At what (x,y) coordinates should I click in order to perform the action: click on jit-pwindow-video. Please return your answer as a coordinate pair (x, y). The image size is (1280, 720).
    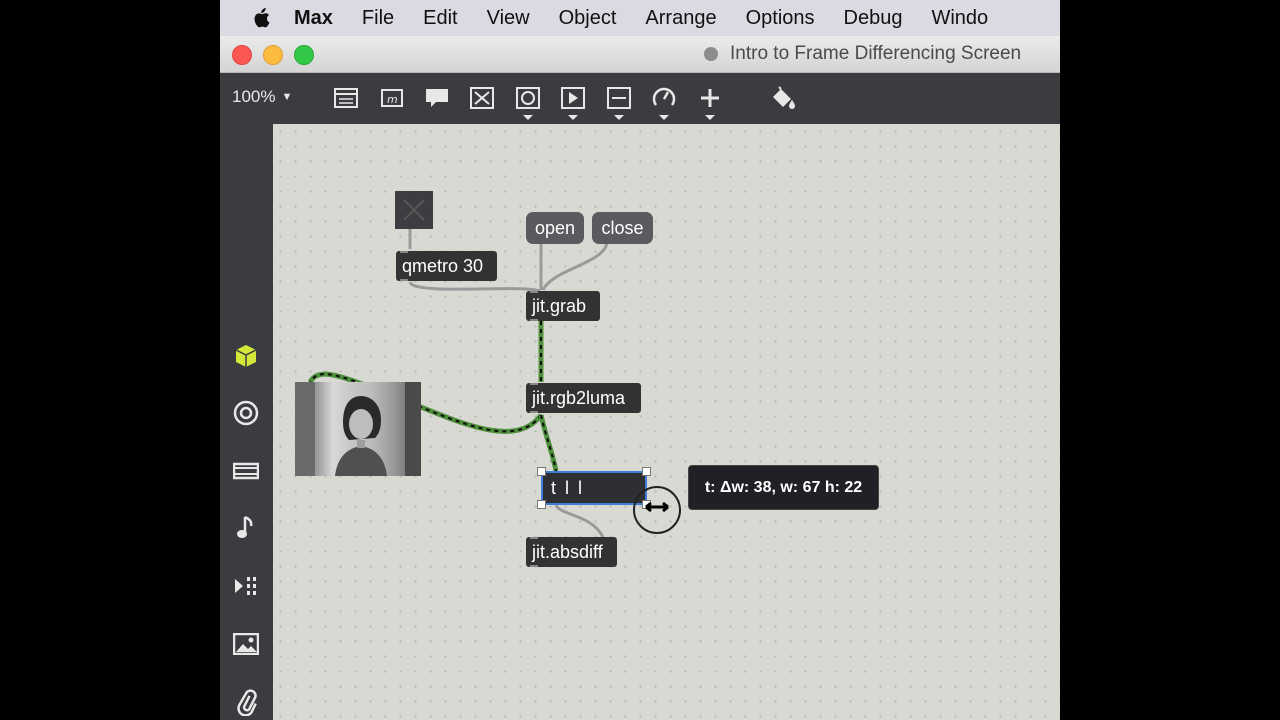
    Looking at the image, I should click on (358, 429).